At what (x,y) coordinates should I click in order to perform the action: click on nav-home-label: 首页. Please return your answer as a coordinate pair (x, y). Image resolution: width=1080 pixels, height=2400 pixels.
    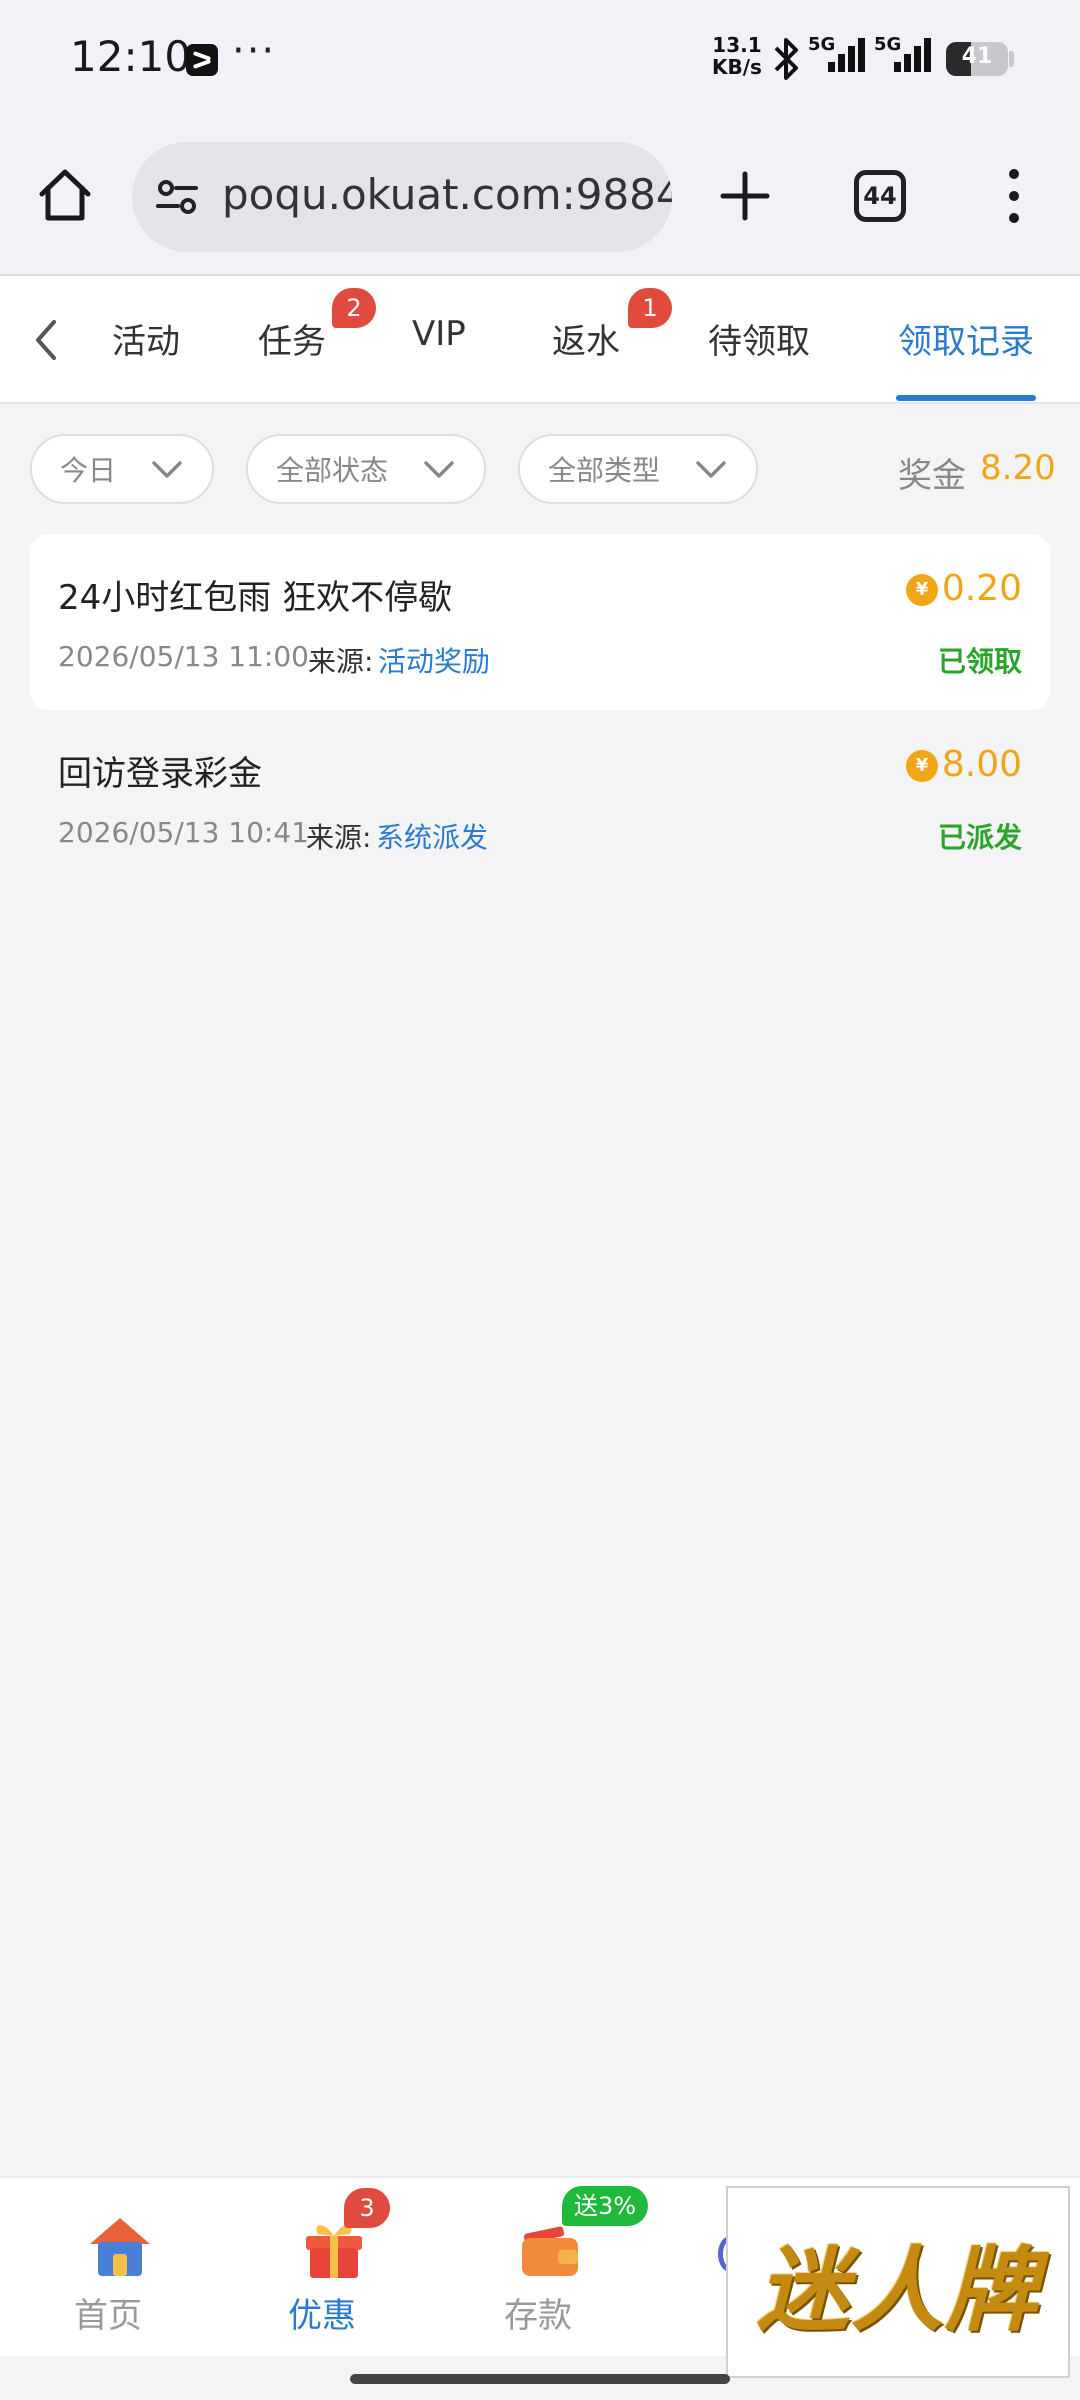
    Looking at the image, I should click on (108, 2316).